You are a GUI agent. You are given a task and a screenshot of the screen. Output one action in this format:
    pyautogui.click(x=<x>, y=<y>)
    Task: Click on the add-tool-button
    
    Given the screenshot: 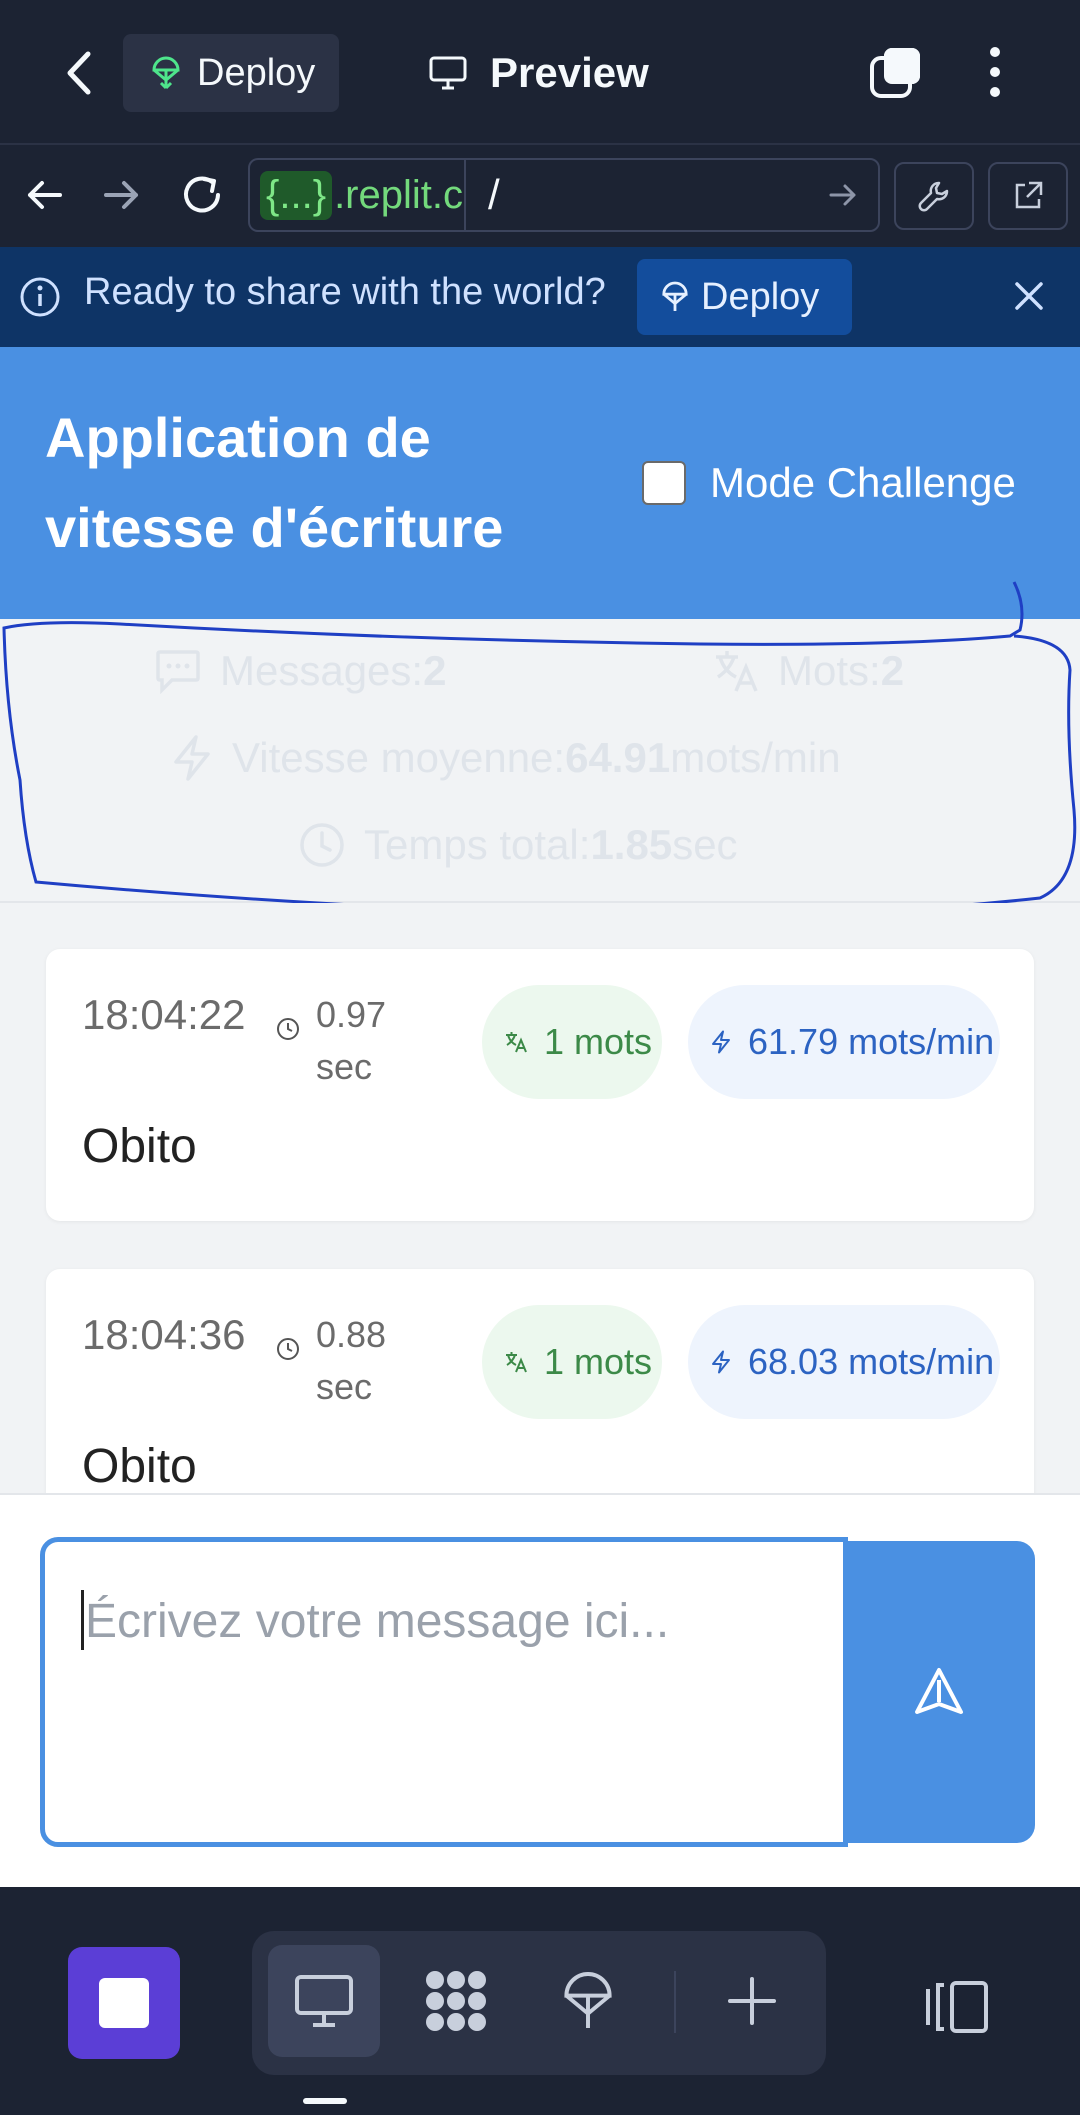 What is the action you would take?
    pyautogui.click(x=752, y=2001)
    